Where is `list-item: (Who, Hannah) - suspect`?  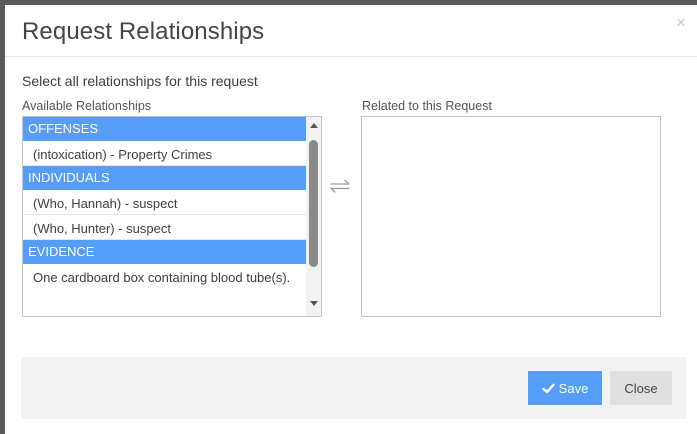 list-item: (Who, Hannah) - suspect is located at coordinates (164, 202).